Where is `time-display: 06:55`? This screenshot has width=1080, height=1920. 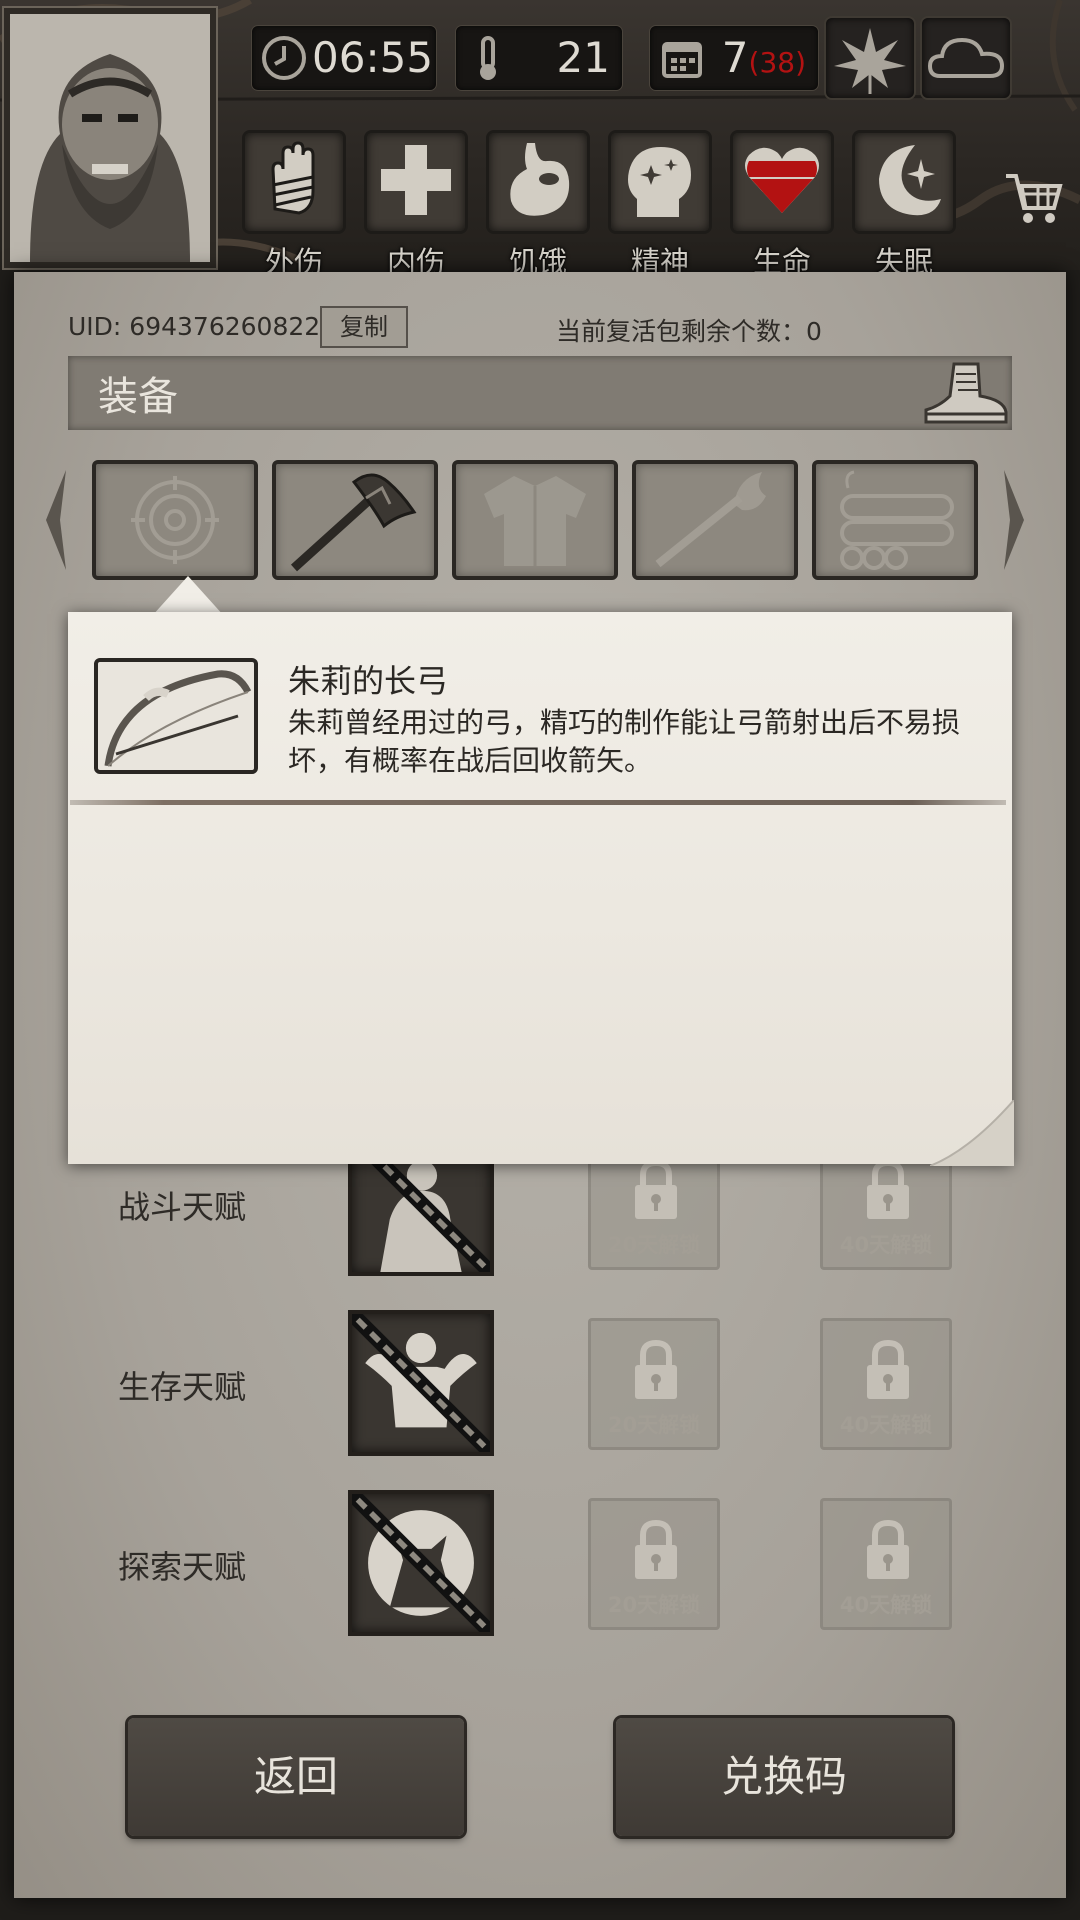
time-display: 06:55 is located at coordinates (344, 58).